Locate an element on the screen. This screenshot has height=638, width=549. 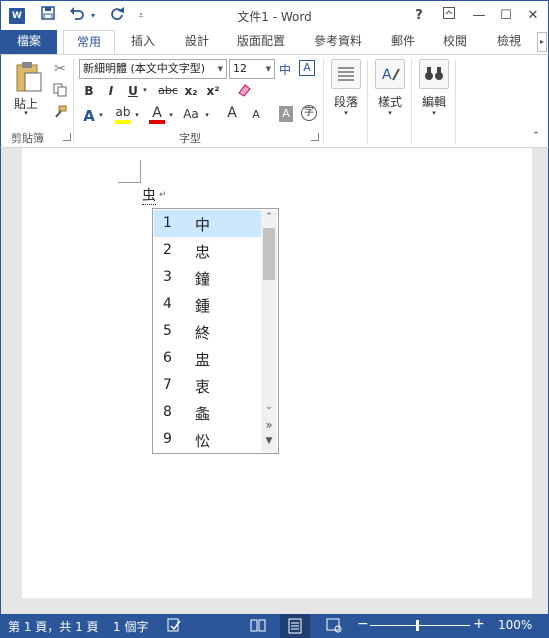
candidate-item: 4鍾 is located at coordinates (208, 304).